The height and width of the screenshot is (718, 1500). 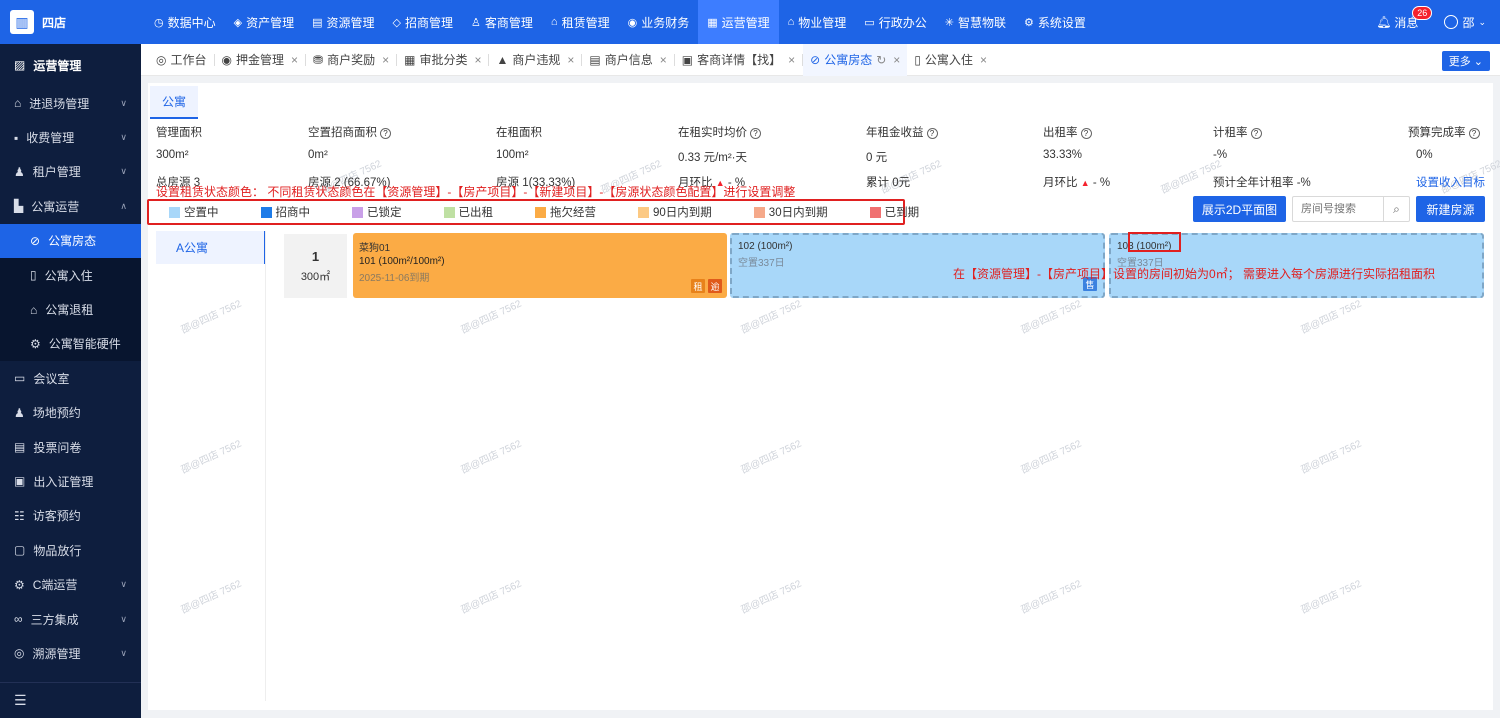 What do you see at coordinates (535, 60) in the screenshot?
I see `tab-violation: ▲ 商户违规 ×` at bounding box center [535, 60].